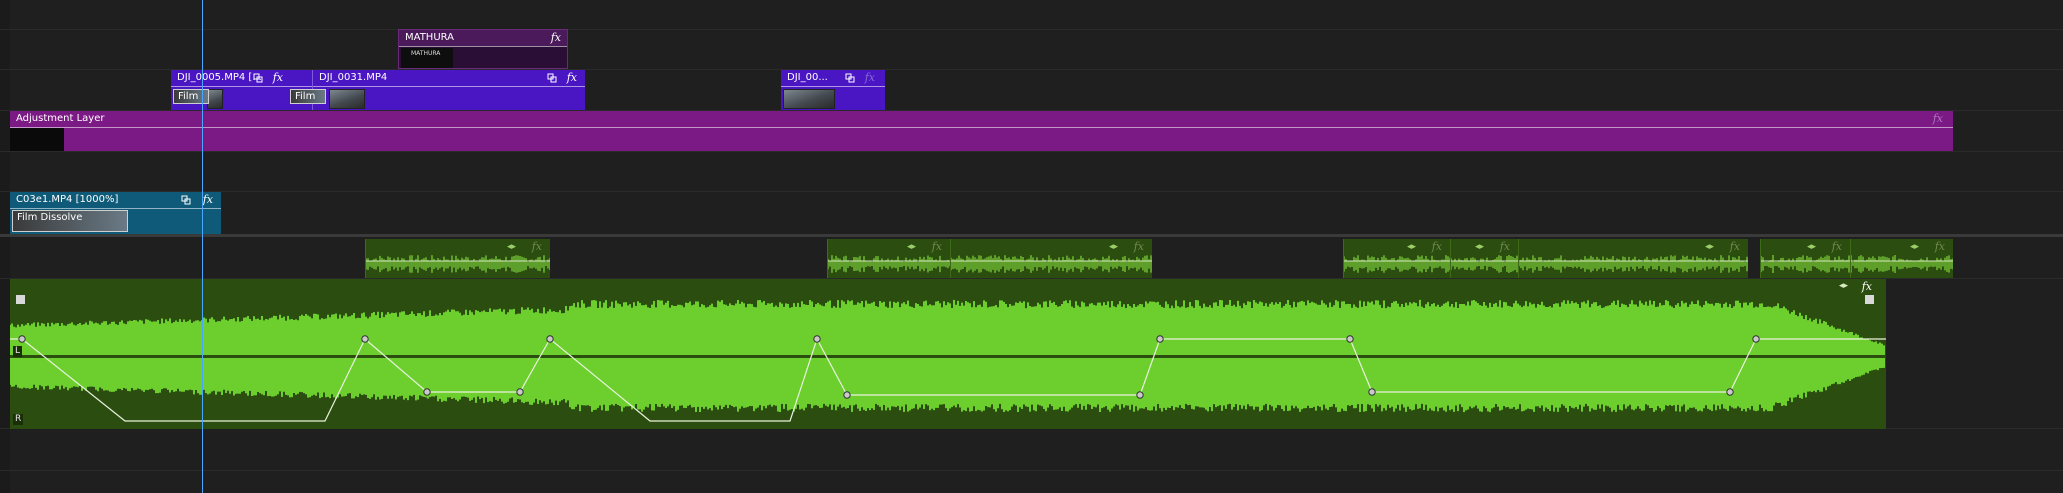  I want to click on channel-label-left: L, so click(18, 351).